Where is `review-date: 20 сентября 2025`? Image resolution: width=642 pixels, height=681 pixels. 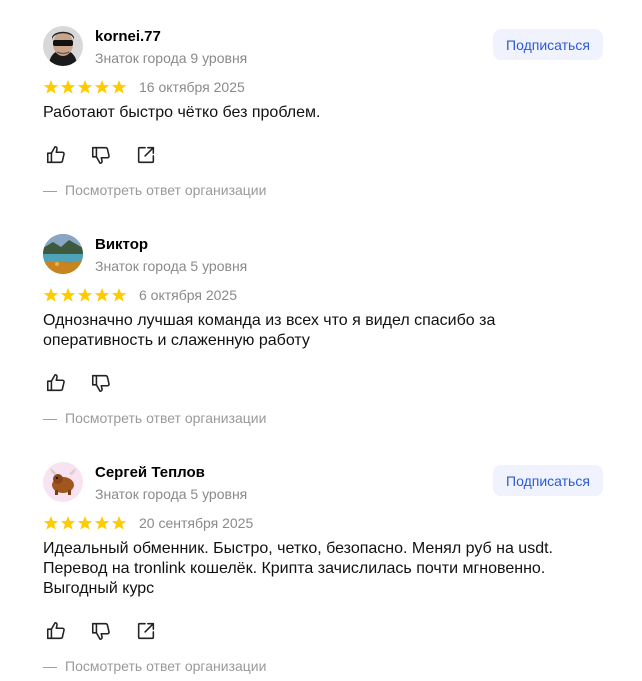 review-date: 20 сентября 2025 is located at coordinates (196, 523).